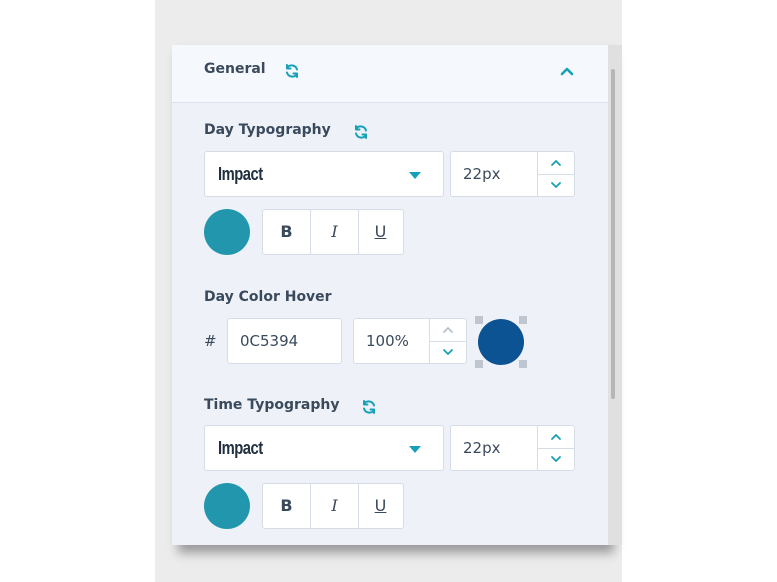 Image resolution: width=777 pixels, height=582 pixels. Describe the element at coordinates (482, 174) in the screenshot. I see `day-size-value: 22px` at that location.